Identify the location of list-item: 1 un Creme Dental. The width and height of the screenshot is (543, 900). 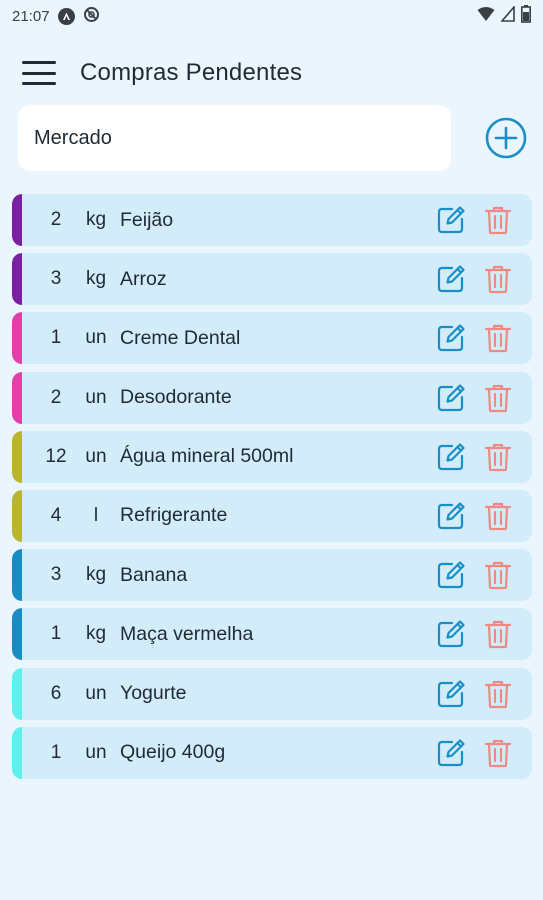
(272, 338).